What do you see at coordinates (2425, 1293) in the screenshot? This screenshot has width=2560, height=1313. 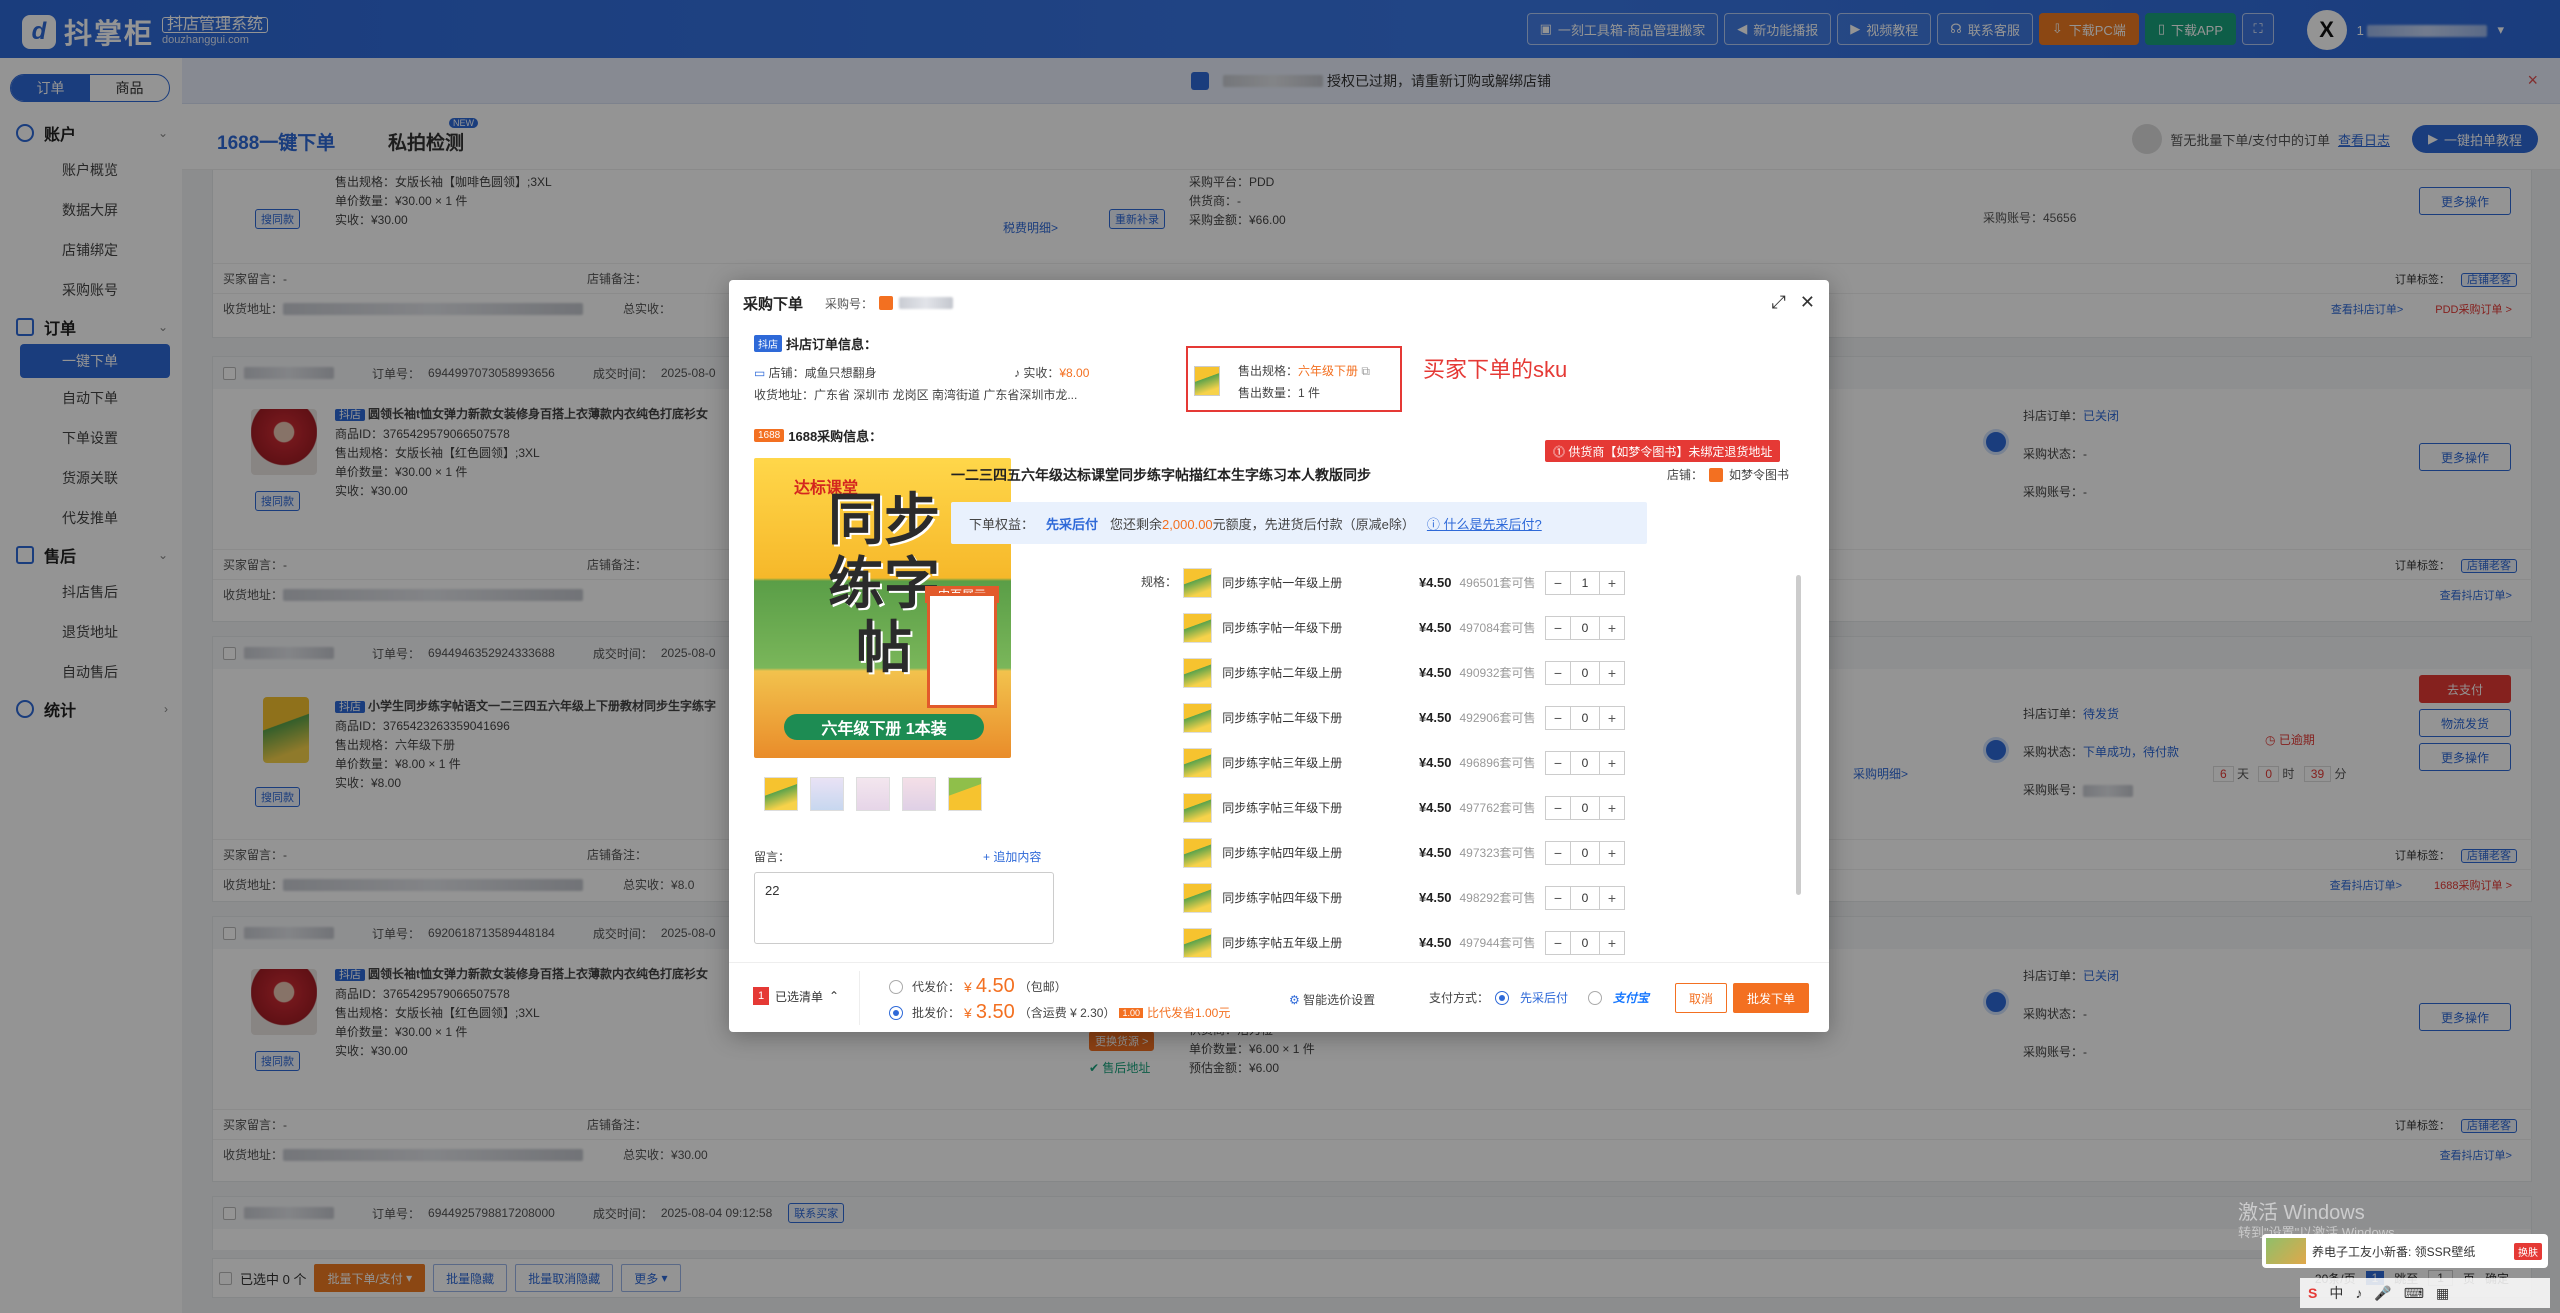 I see `ime-bar: S 中 ♪ 🎤 ⌨ ▦` at bounding box center [2425, 1293].